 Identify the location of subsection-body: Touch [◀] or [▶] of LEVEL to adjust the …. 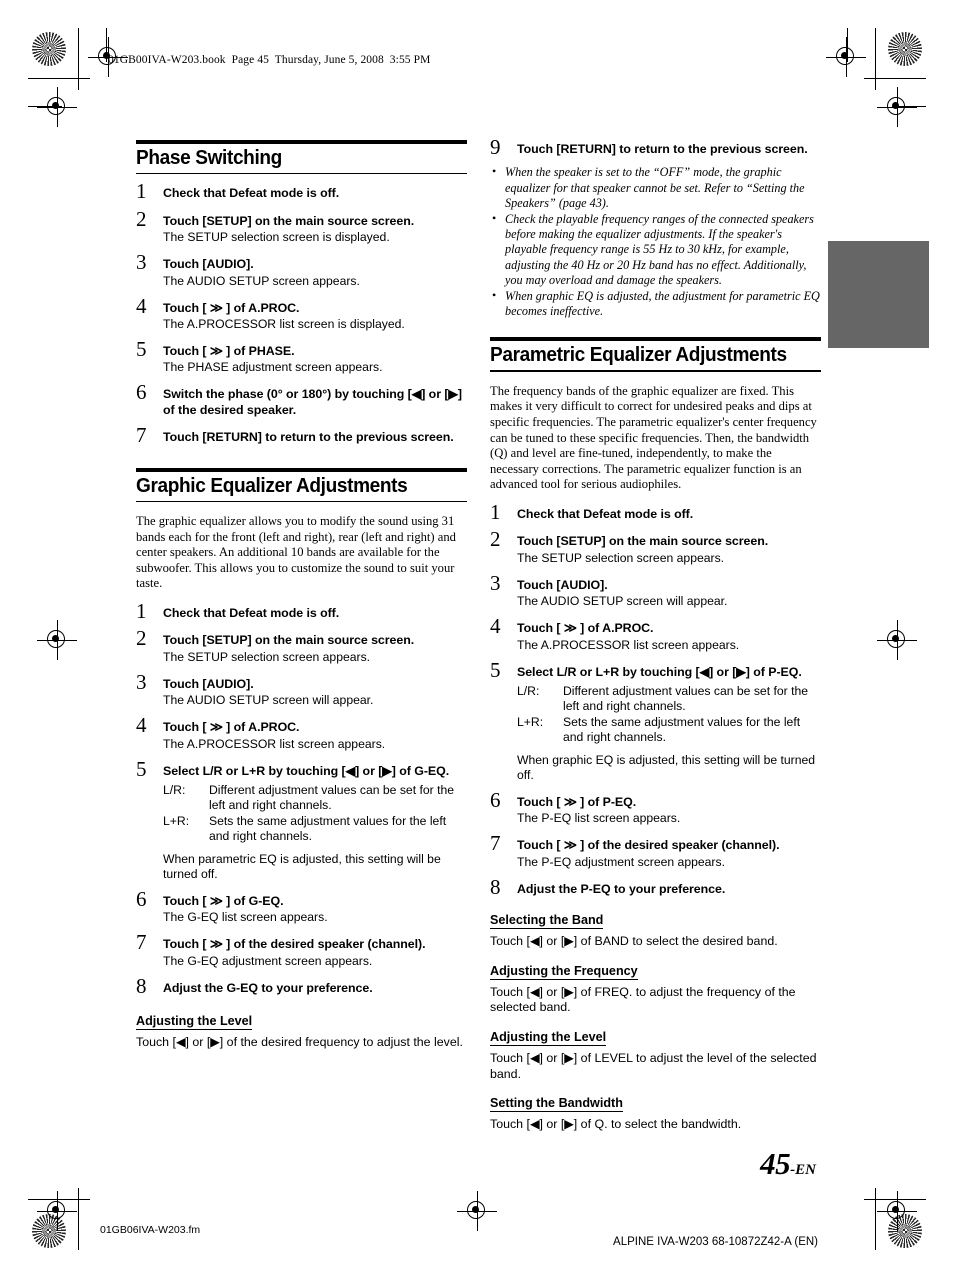
(653, 1066).